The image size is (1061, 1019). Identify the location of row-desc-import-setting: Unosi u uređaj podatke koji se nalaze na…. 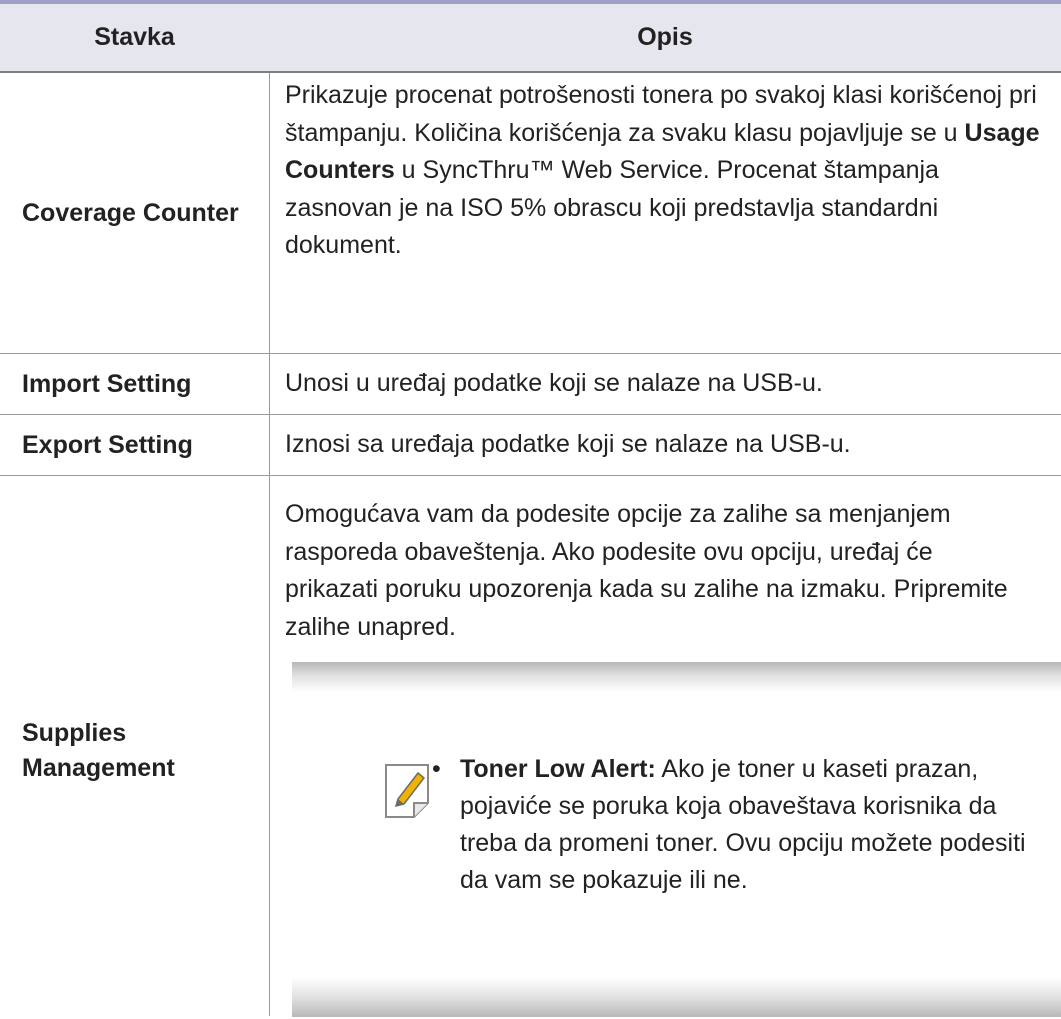
(554, 383).